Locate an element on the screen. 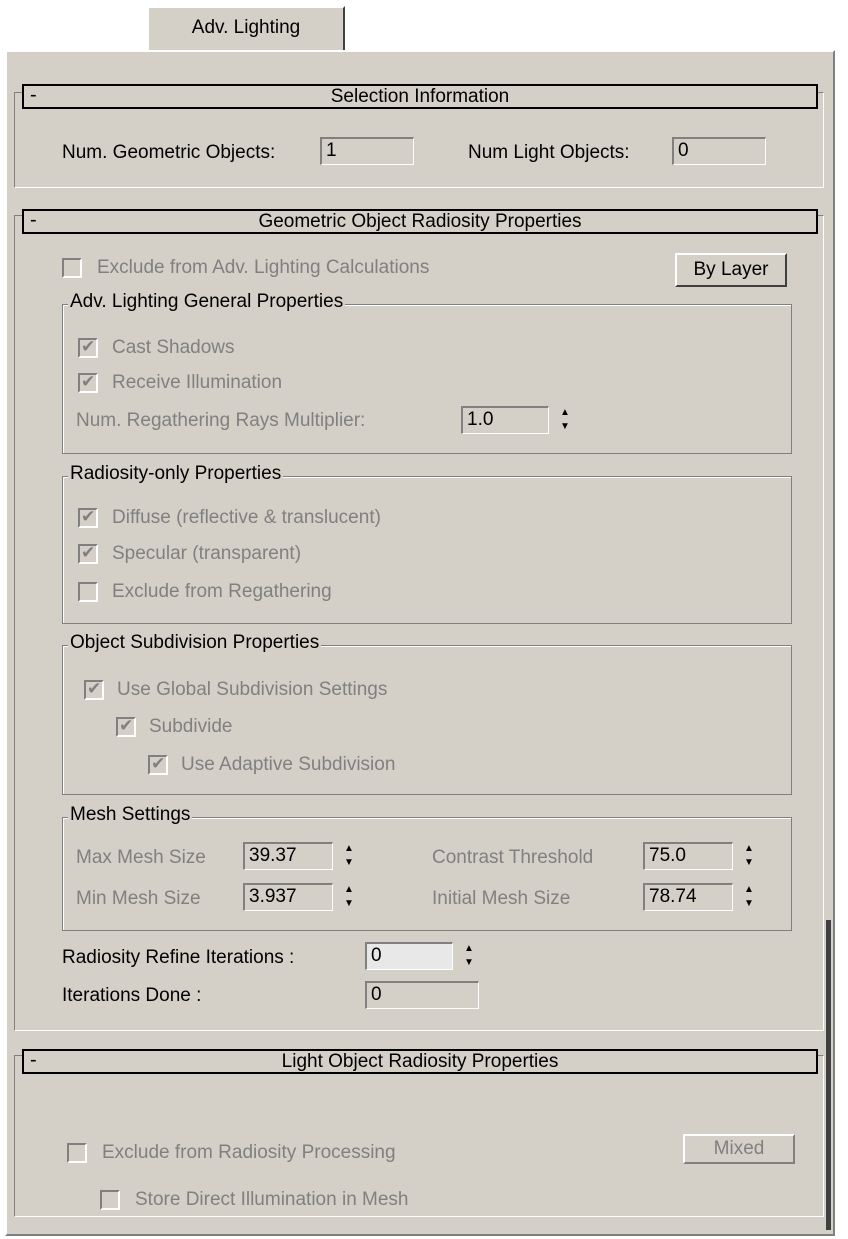 This screenshot has height=1239, width=848. num-geometric-label: Num. Geometric Objects: is located at coordinates (169, 152).